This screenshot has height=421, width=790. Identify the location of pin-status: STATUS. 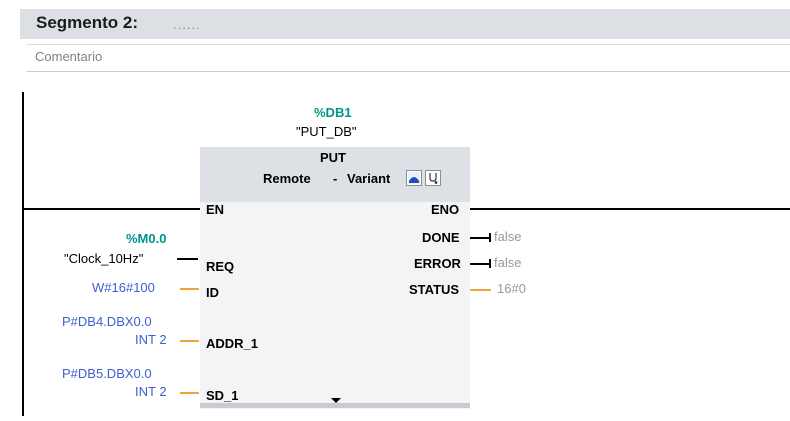
(434, 289).